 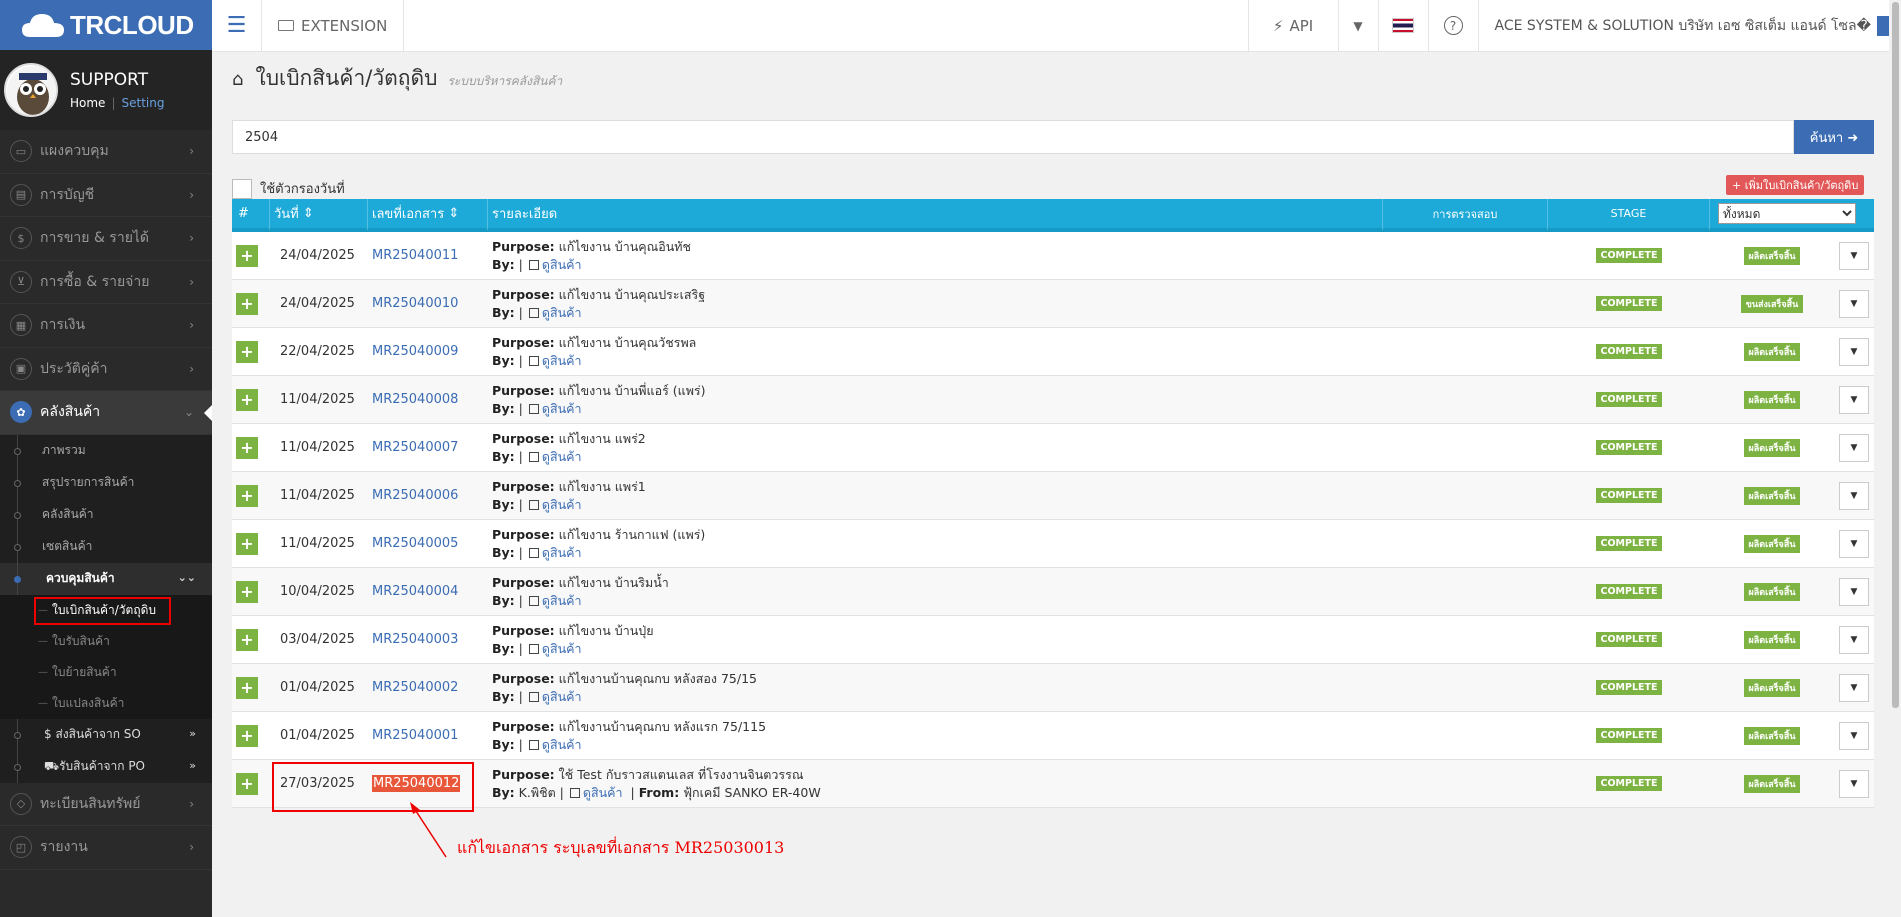 I want to click on sidebar-item-reports: ◰ รายงาน ›, so click(x=106, y=848).